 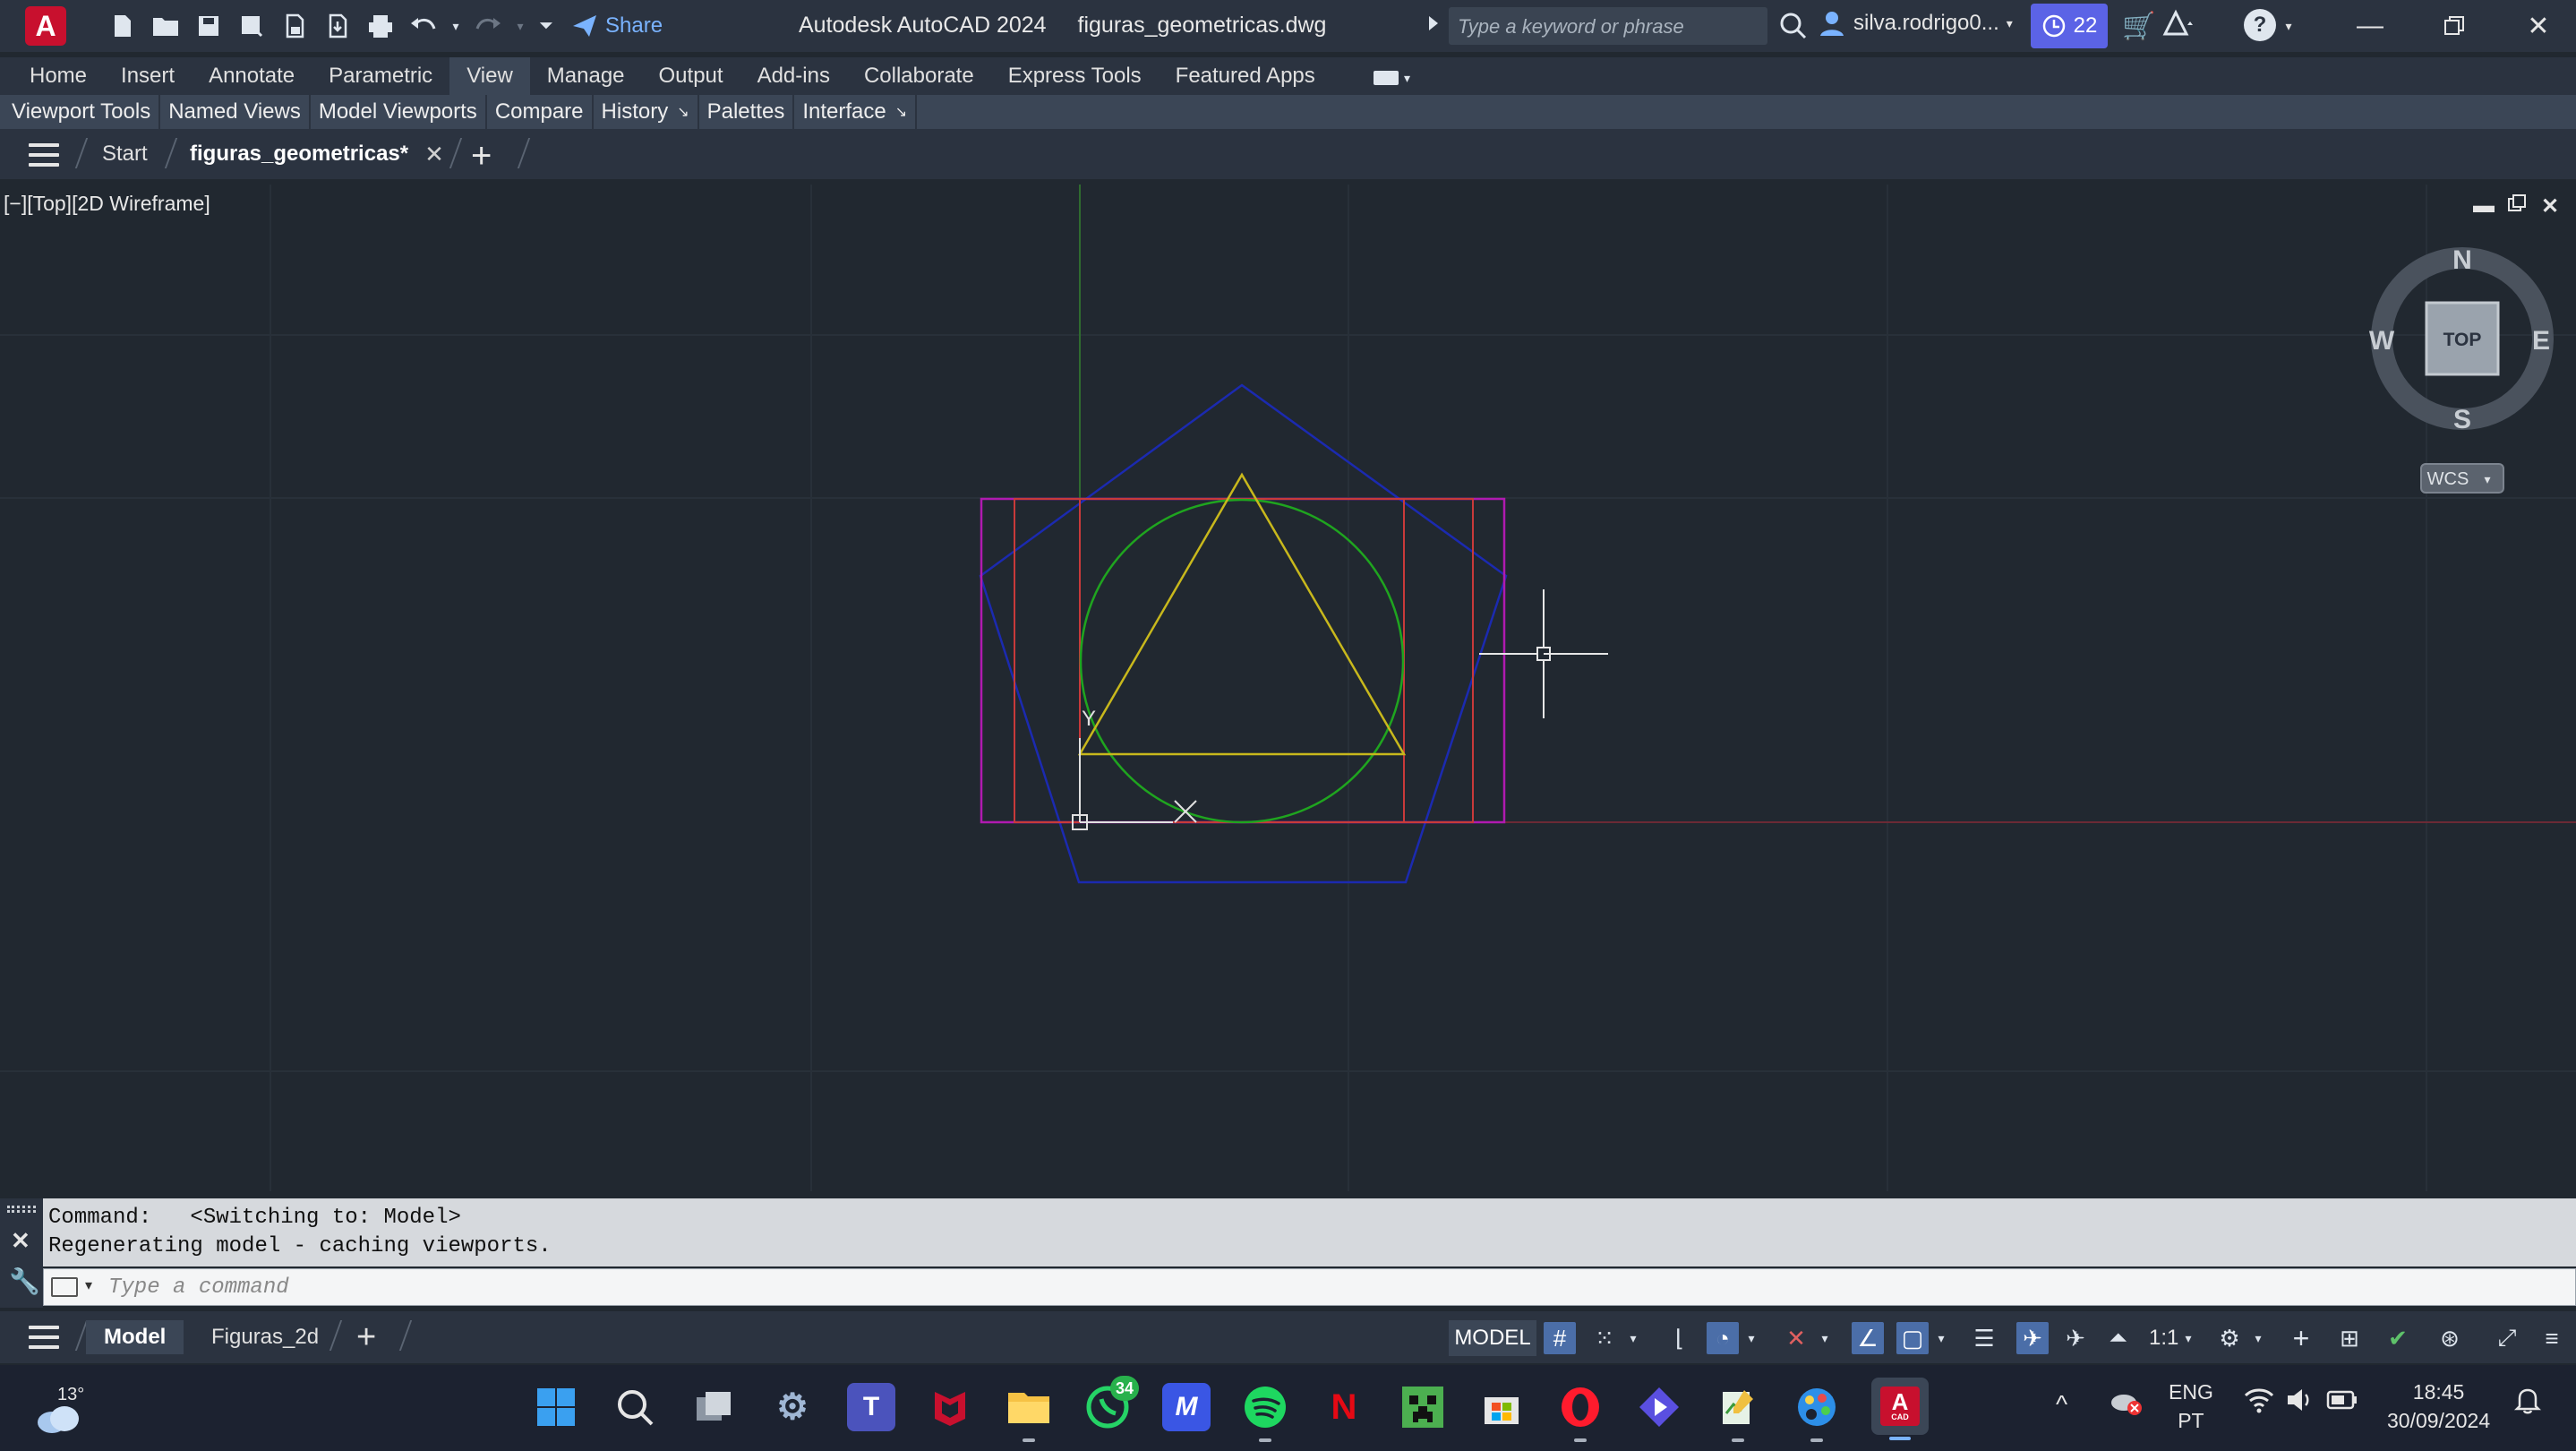 What do you see at coordinates (1186, 1407) in the screenshot?
I see `autodesk-access-icon: M` at bounding box center [1186, 1407].